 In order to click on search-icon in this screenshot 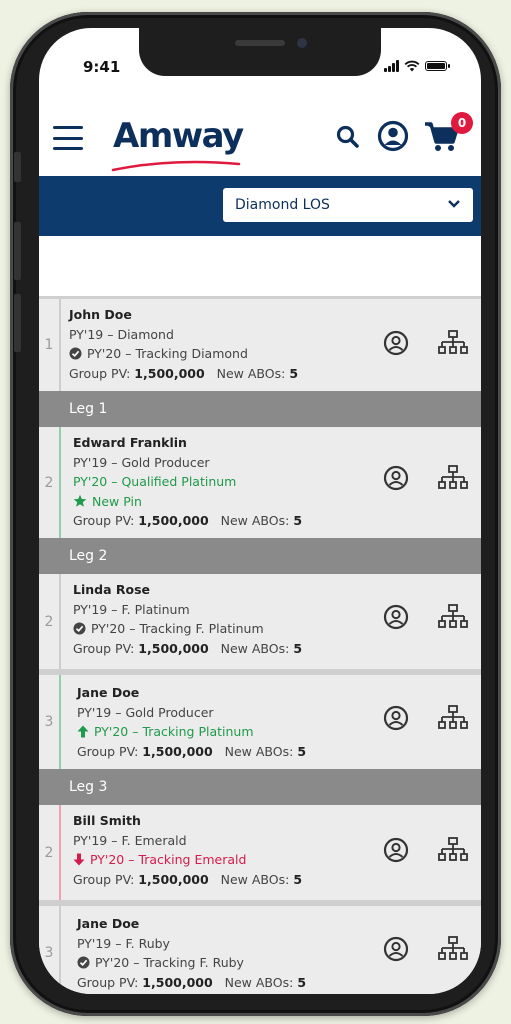, I will do `click(348, 137)`.